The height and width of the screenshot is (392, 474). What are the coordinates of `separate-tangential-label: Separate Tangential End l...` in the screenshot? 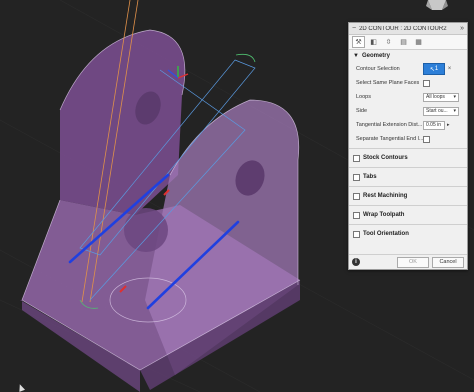 It's located at (389, 139).